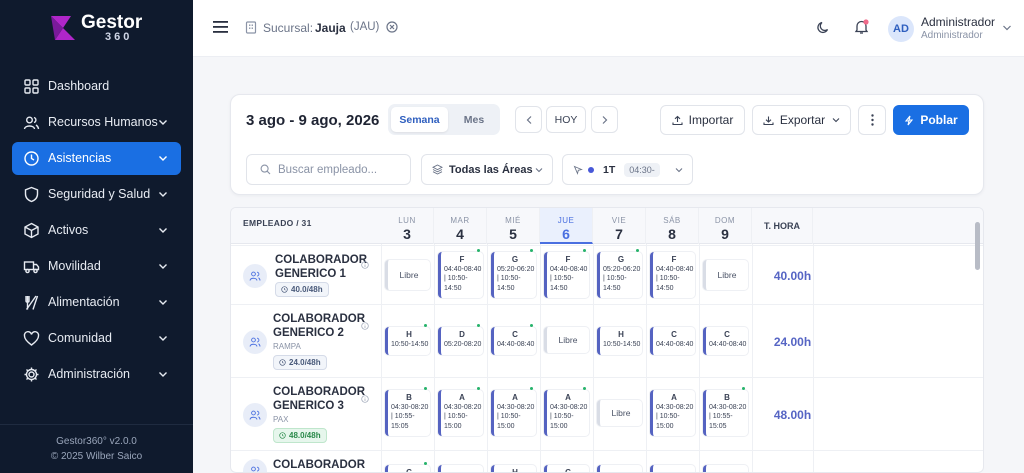  What do you see at coordinates (96, 441) in the screenshot?
I see `app-version: Gestor360° v2.0.0` at bounding box center [96, 441].